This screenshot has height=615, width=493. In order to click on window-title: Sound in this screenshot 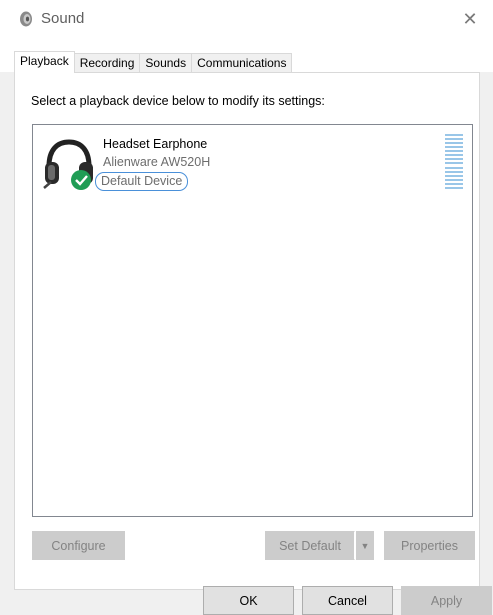, I will do `click(63, 18)`.